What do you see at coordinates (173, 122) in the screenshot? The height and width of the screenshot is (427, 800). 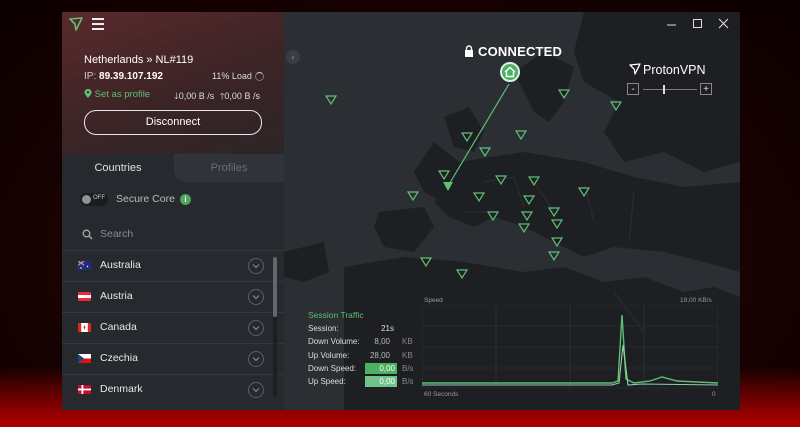 I see `disconnect-button: Disconnect` at bounding box center [173, 122].